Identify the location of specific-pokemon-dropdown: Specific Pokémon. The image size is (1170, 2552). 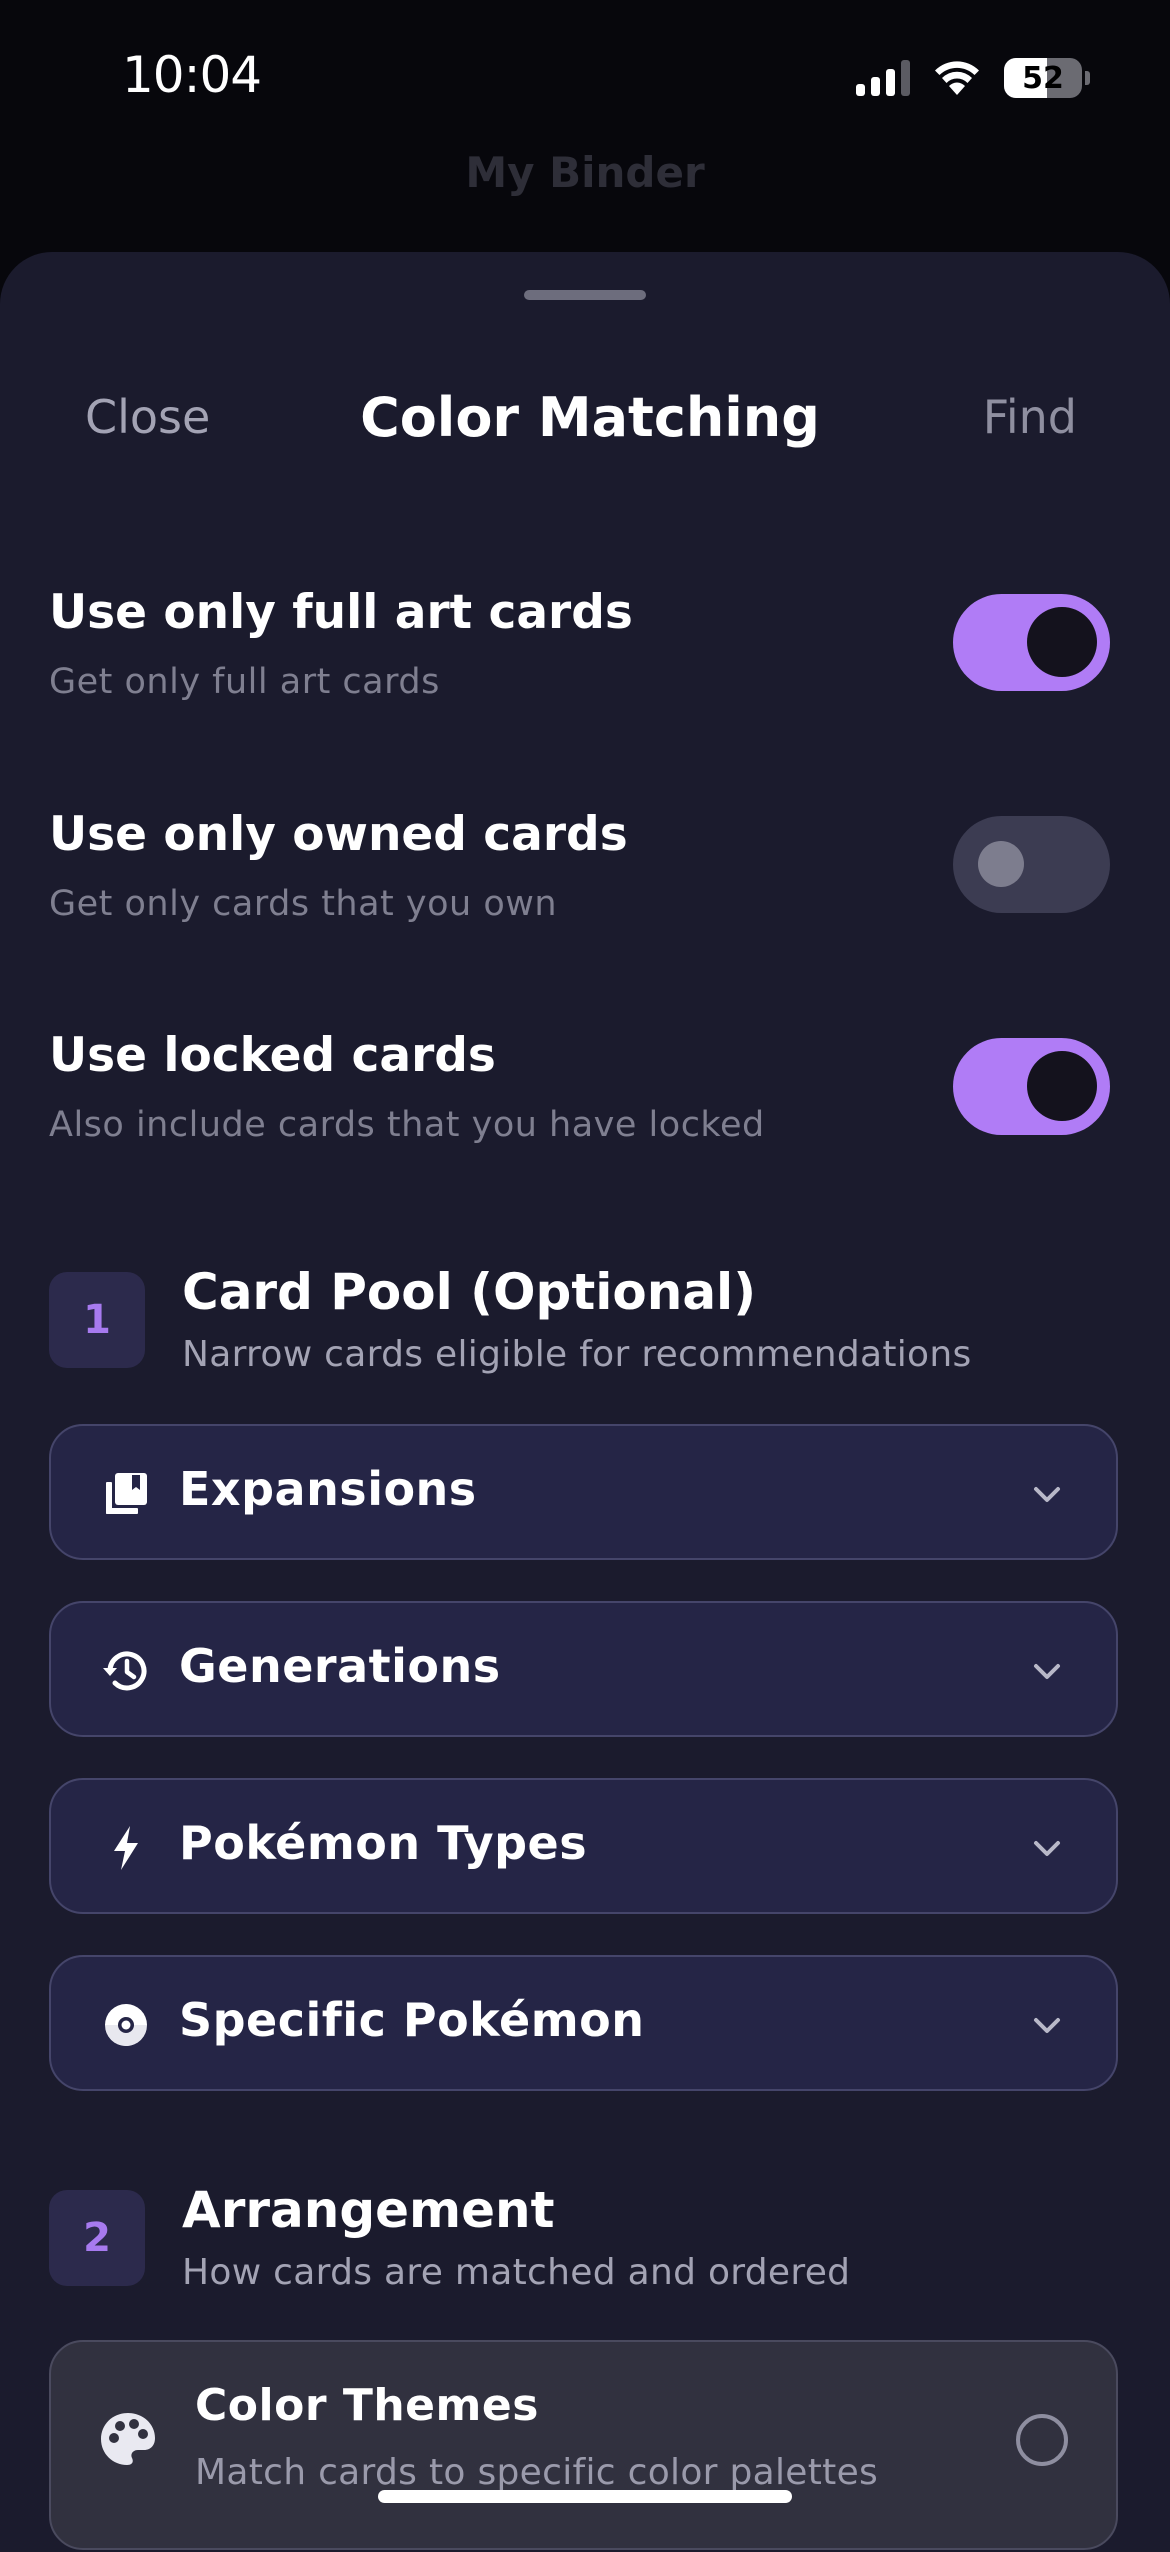
(583, 2023).